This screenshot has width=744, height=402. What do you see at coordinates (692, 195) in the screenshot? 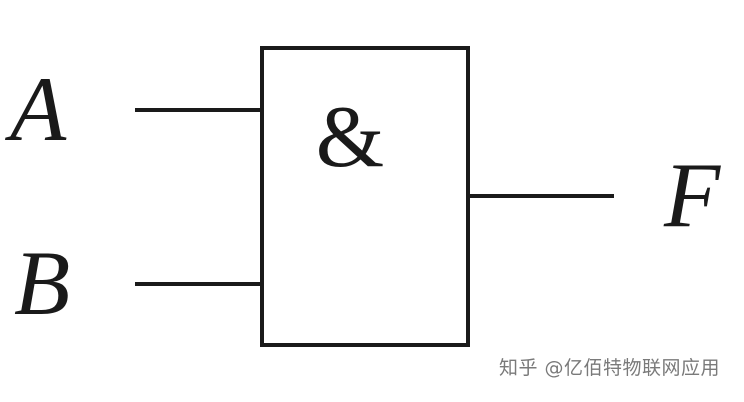
I see `output-f-label: F` at bounding box center [692, 195].